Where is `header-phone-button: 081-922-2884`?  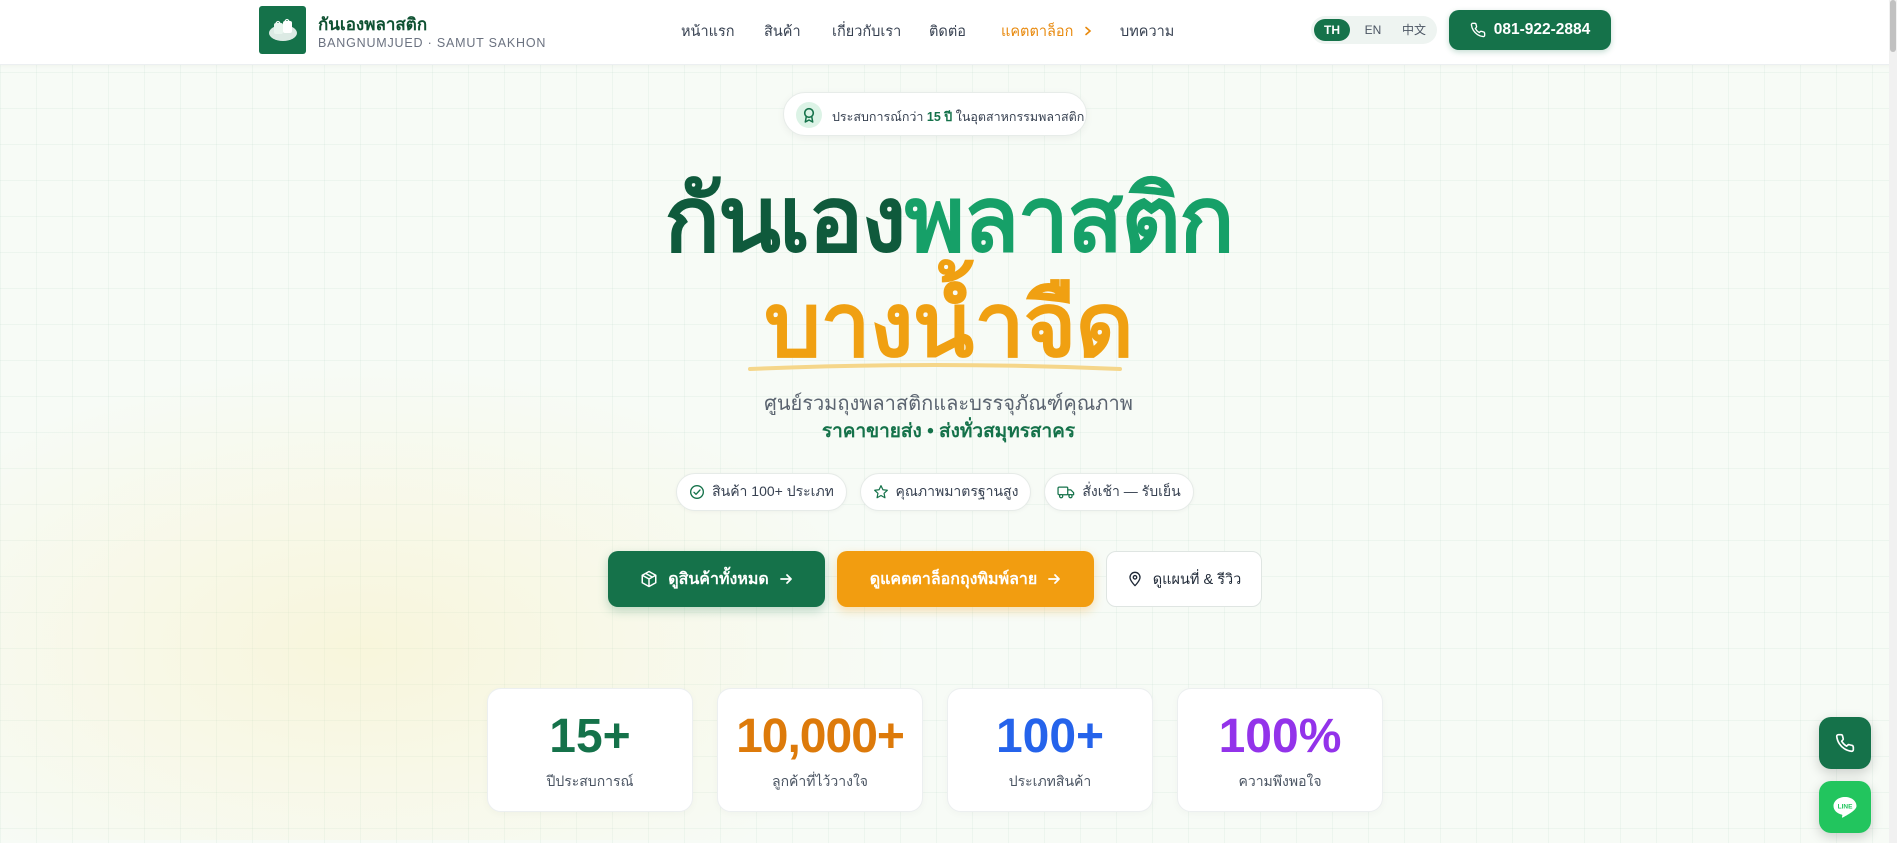
header-phone-button: 081-922-2884 is located at coordinates (1530, 30).